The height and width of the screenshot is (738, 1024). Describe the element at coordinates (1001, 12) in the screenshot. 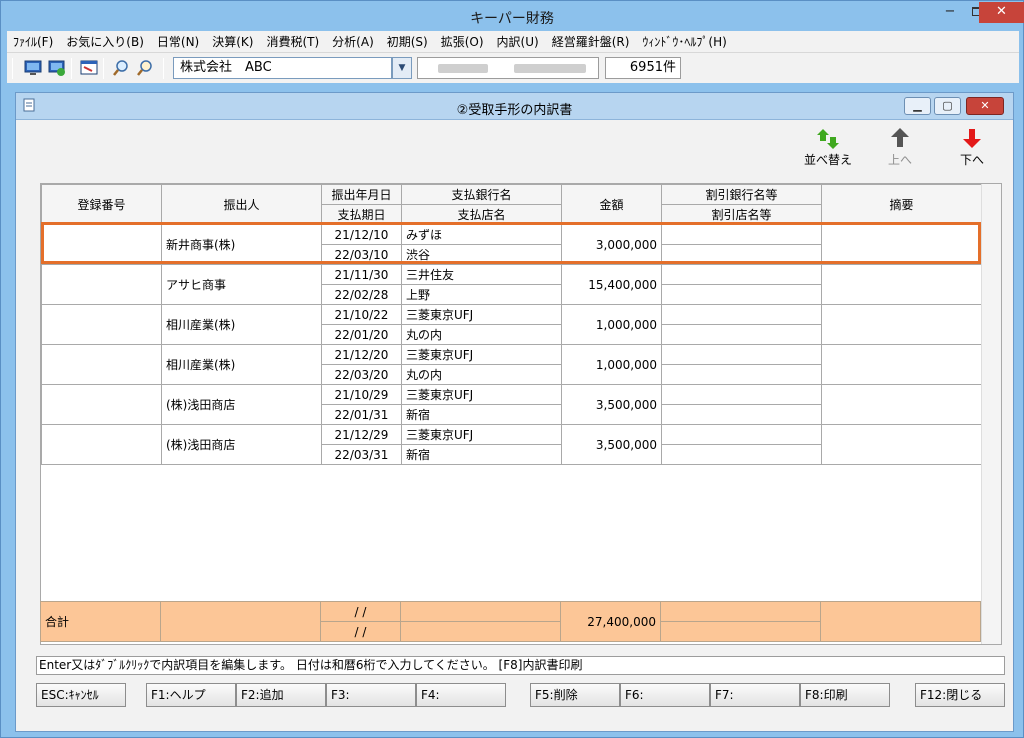

I see `close-button: ✕` at that location.